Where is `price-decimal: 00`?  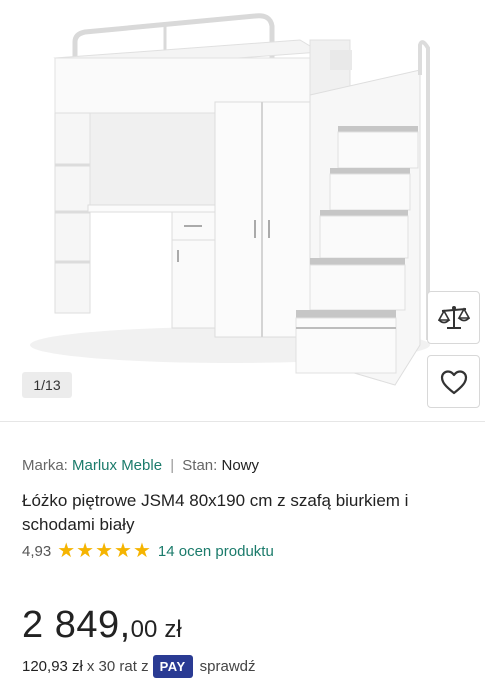
price-decimal: 00 is located at coordinates (144, 629).